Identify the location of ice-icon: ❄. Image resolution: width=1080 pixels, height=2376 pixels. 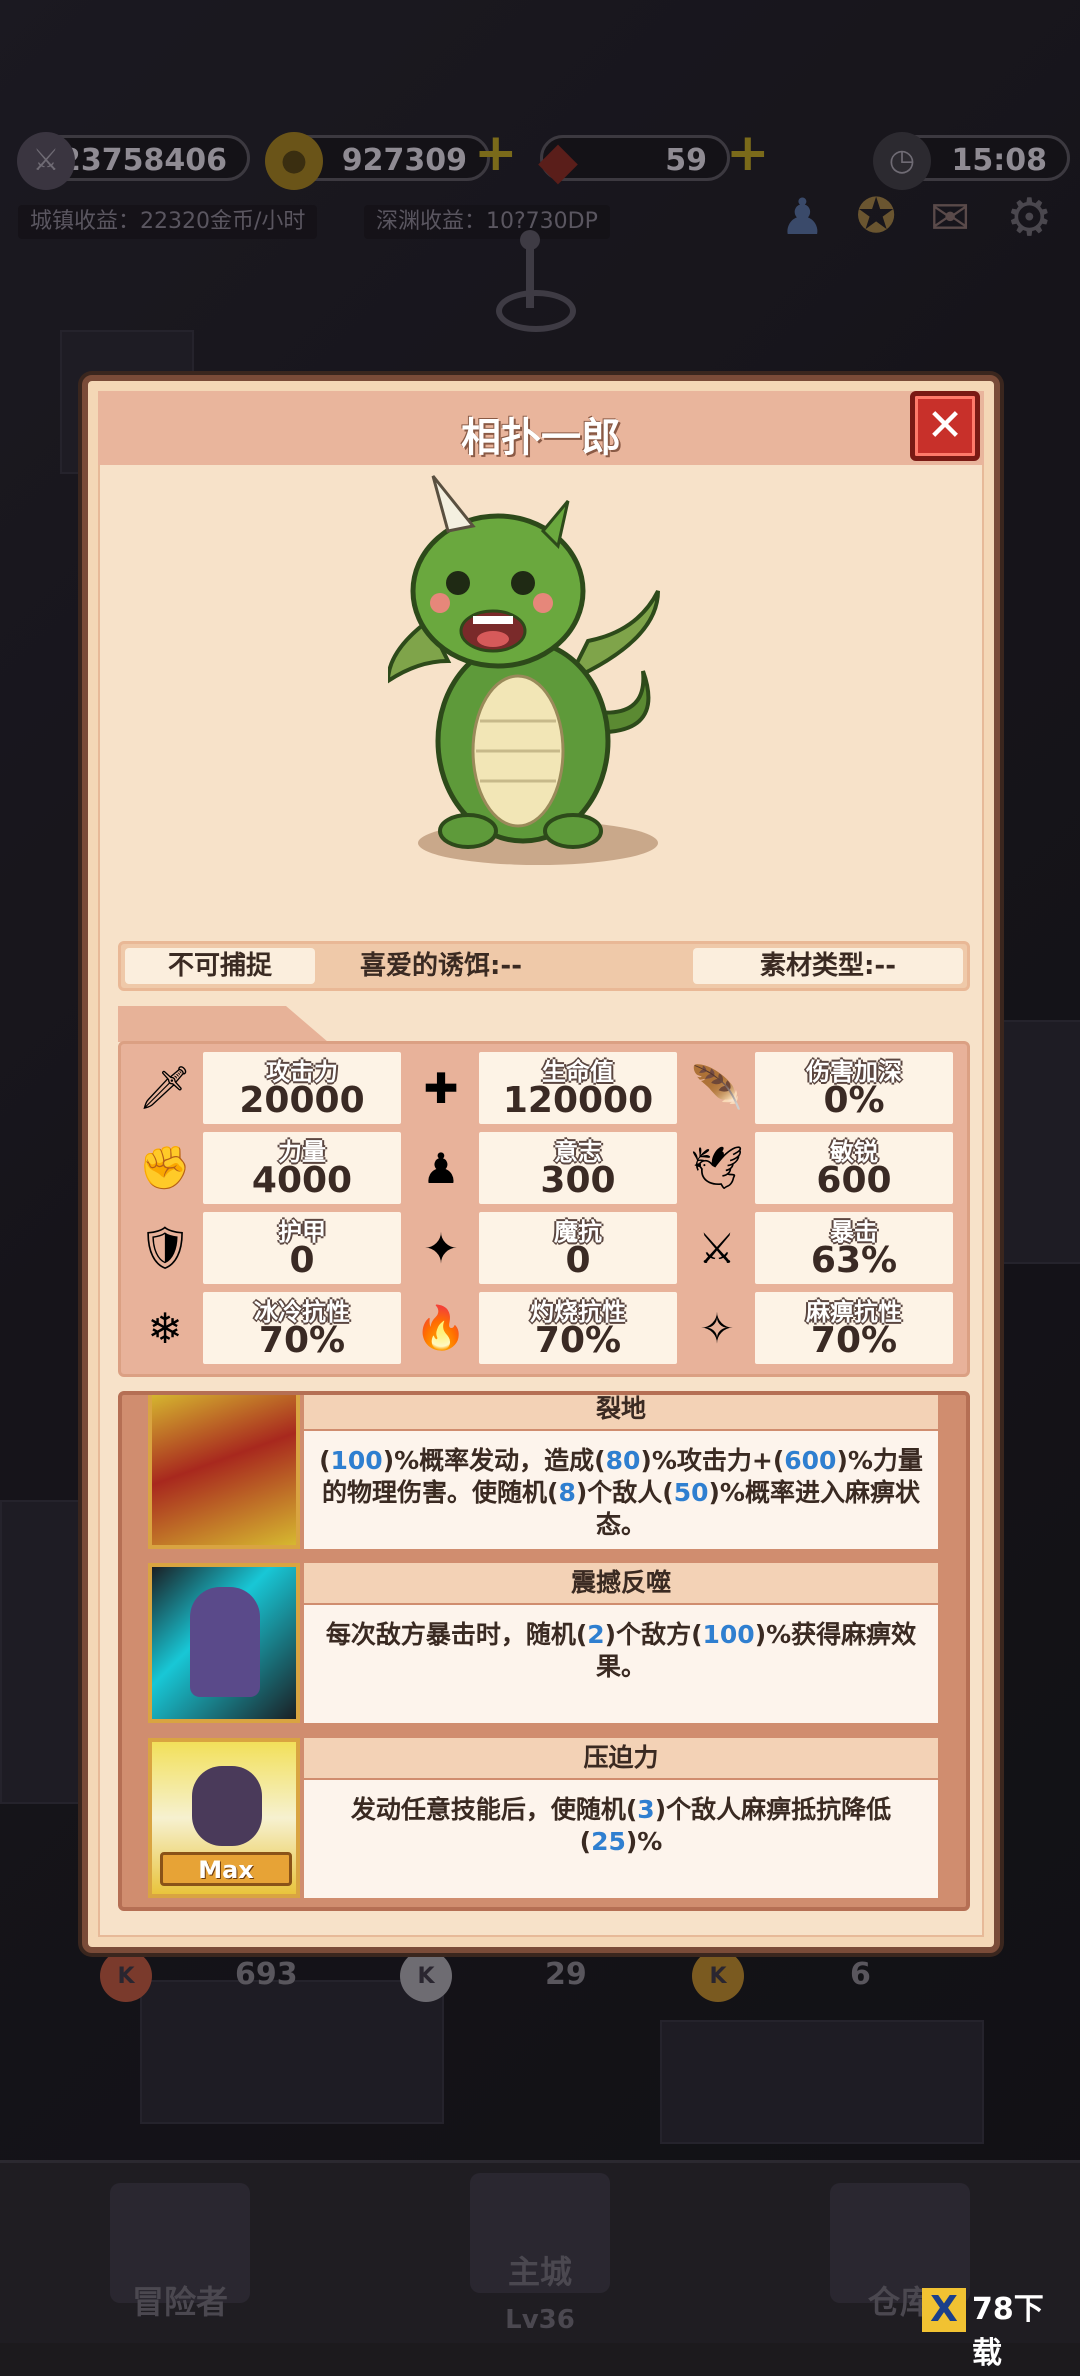
(165, 1328).